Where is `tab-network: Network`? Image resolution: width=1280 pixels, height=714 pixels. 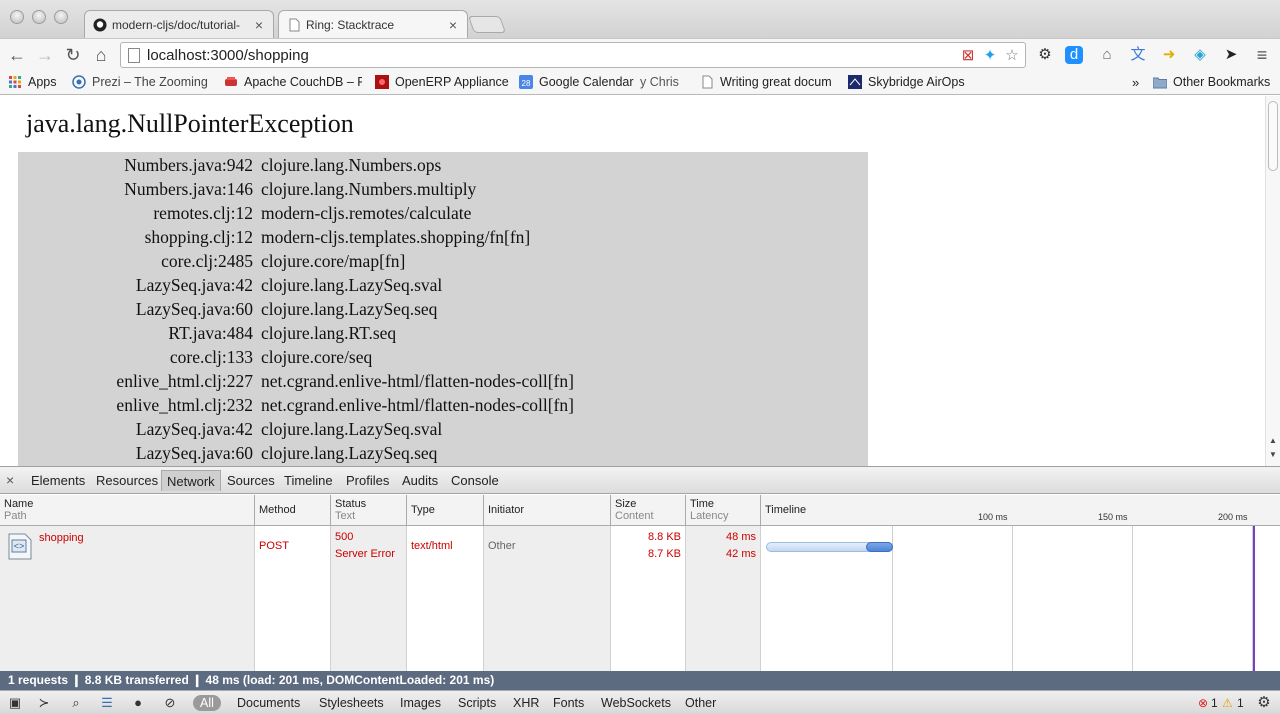 tab-network: Network is located at coordinates (191, 480).